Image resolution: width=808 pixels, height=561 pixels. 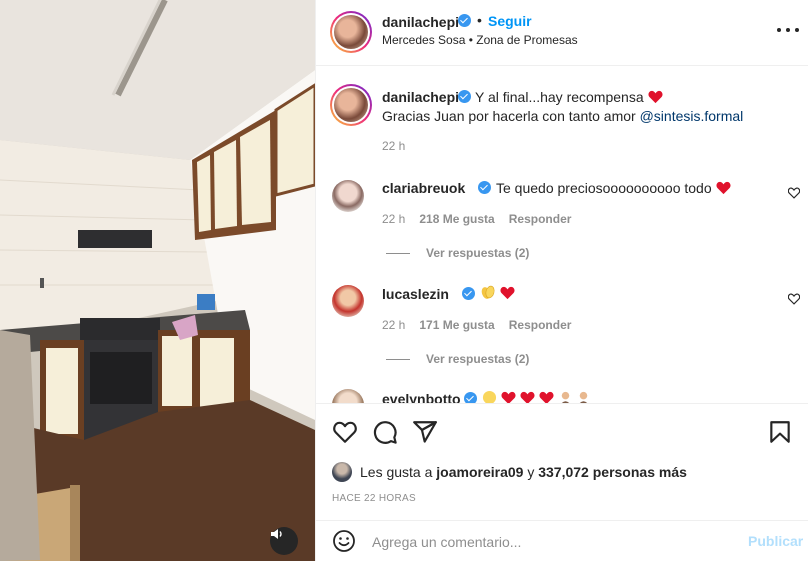 What do you see at coordinates (780, 432) in the screenshot?
I see `bookmark-icon` at bounding box center [780, 432].